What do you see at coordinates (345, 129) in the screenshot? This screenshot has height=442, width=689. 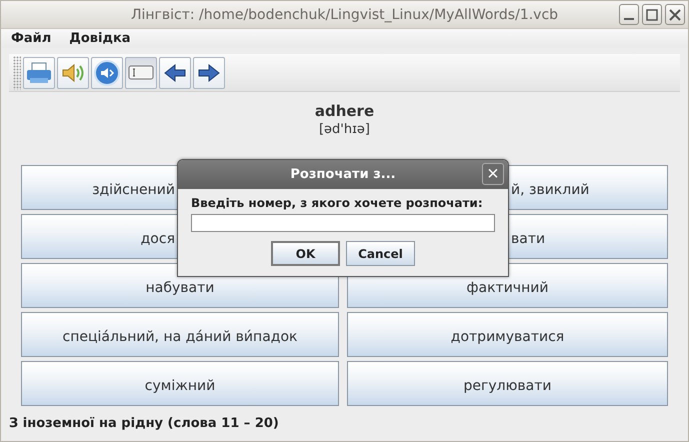 I see `transcription: [əd'hɪə]` at bounding box center [345, 129].